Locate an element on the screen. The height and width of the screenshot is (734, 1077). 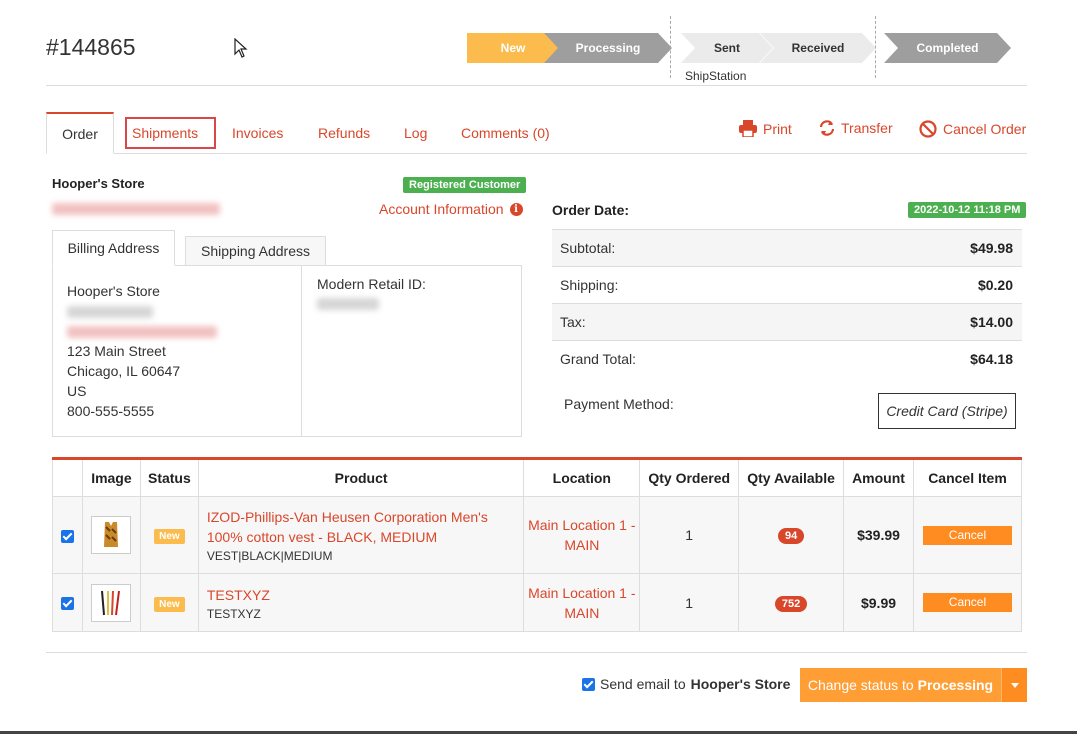
info-icon: i is located at coordinates (516, 209).